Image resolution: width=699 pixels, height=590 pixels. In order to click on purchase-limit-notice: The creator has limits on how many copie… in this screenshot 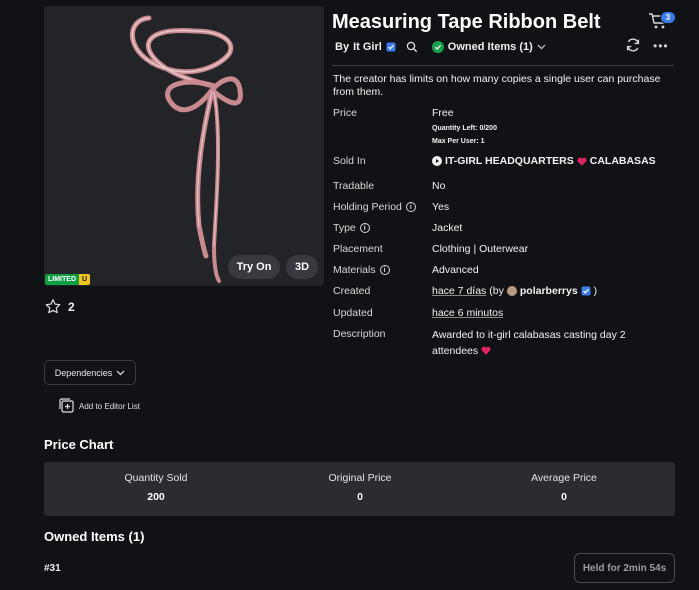, I will do `click(497, 85)`.